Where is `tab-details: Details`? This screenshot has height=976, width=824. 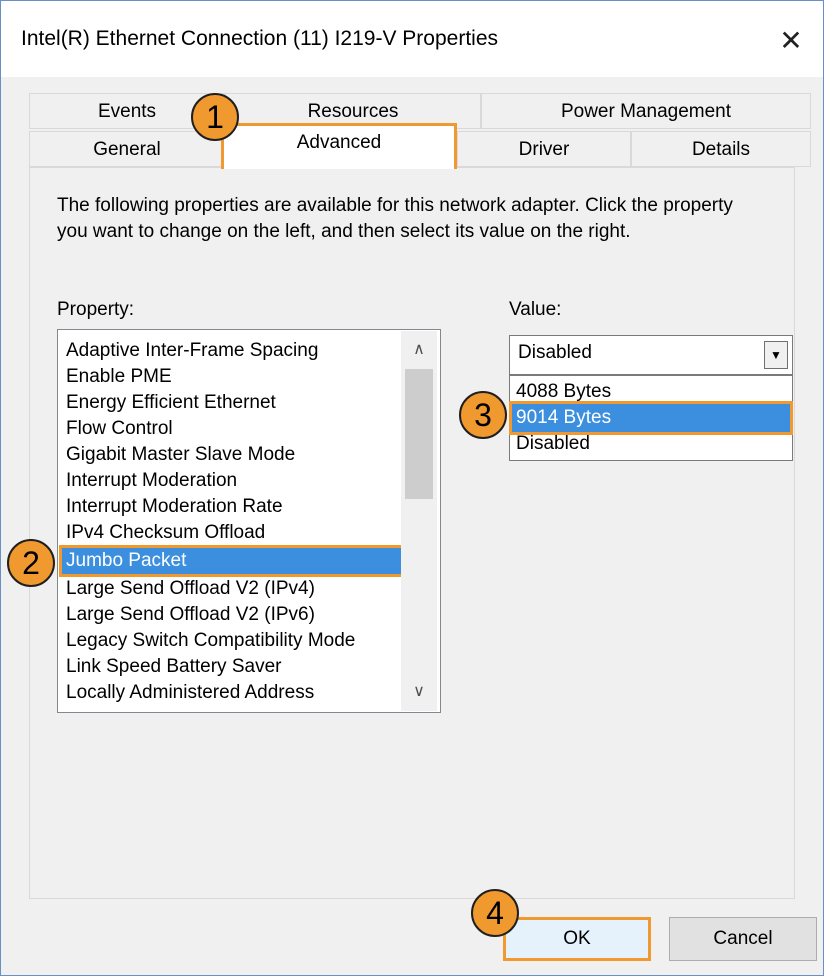 tab-details: Details is located at coordinates (721, 149).